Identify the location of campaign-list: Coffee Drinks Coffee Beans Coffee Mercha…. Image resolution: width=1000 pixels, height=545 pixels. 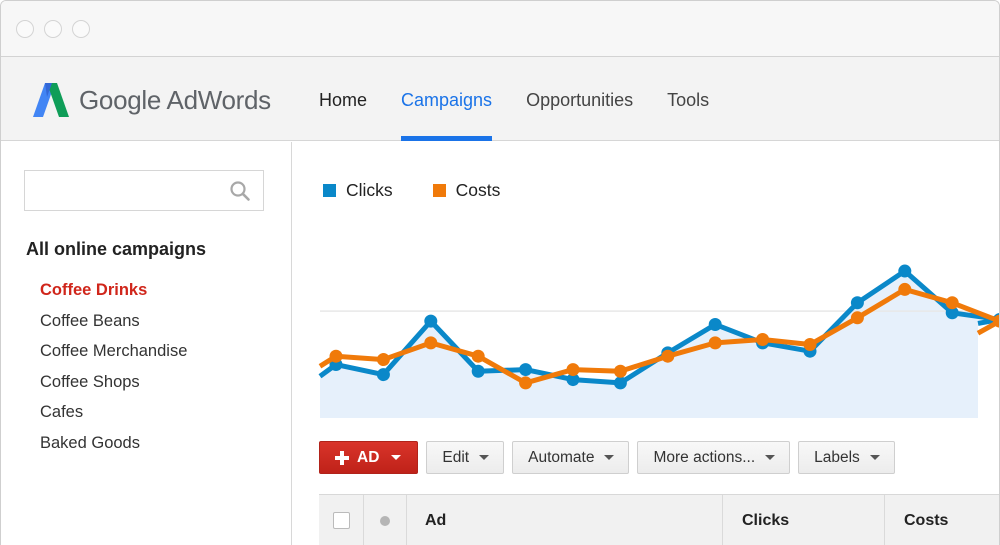
(113, 371).